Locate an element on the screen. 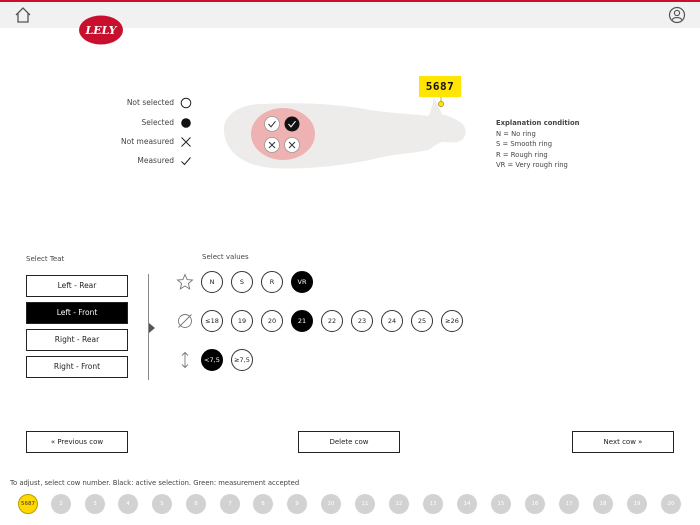 The height and width of the screenshot is (525, 700). cow-number-button: 16 is located at coordinates (535, 504).